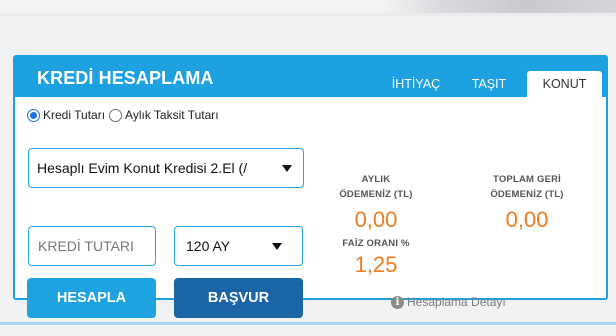 This screenshot has height=336, width=616. I want to click on term-select-value: 120 AY, so click(208, 246).